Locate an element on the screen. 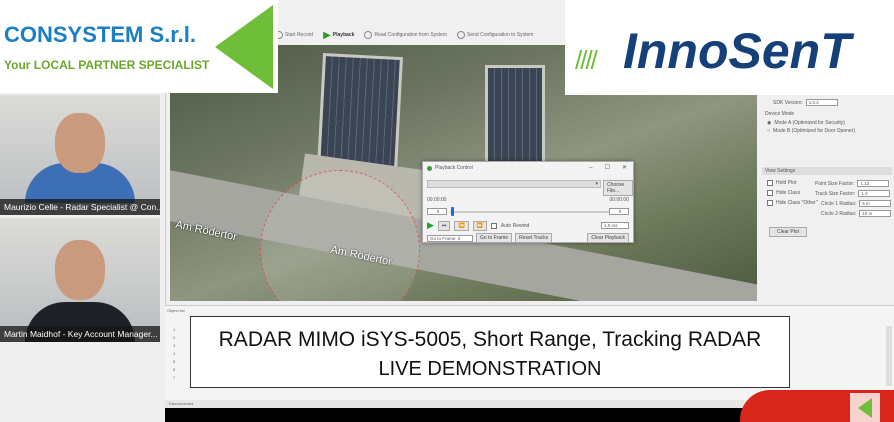  speed-input: 1.0 ms is located at coordinates (615, 225).